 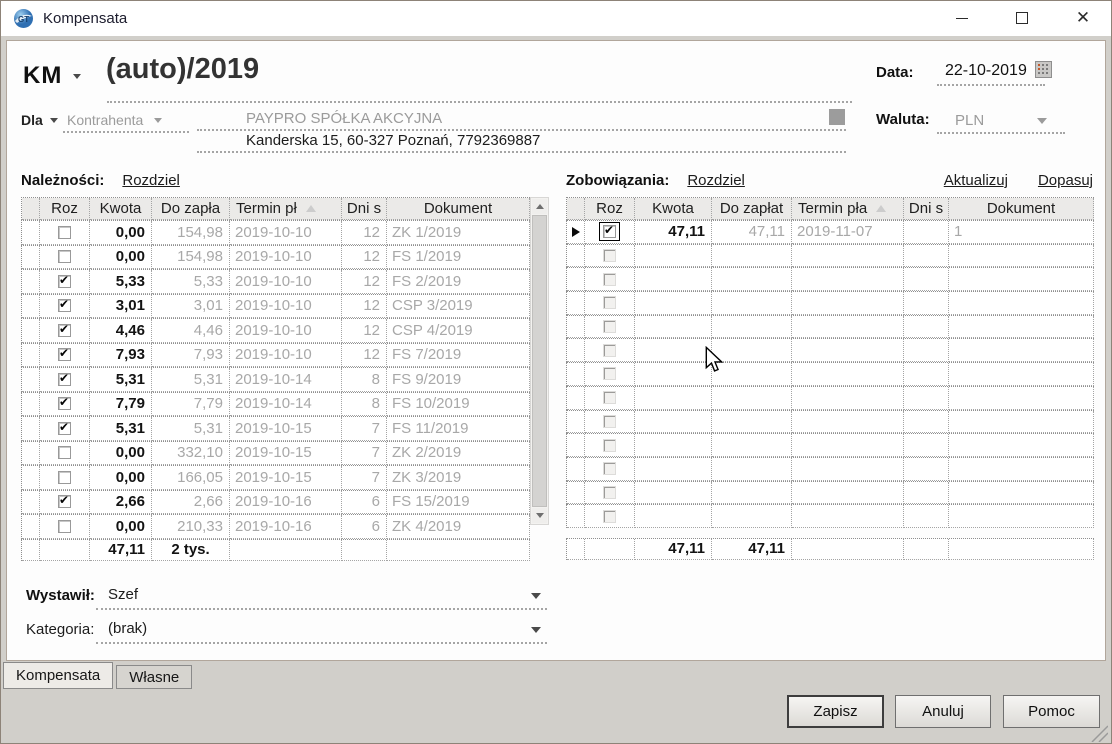 What do you see at coordinates (539, 206) in the screenshot?
I see `scroll-up-button` at bounding box center [539, 206].